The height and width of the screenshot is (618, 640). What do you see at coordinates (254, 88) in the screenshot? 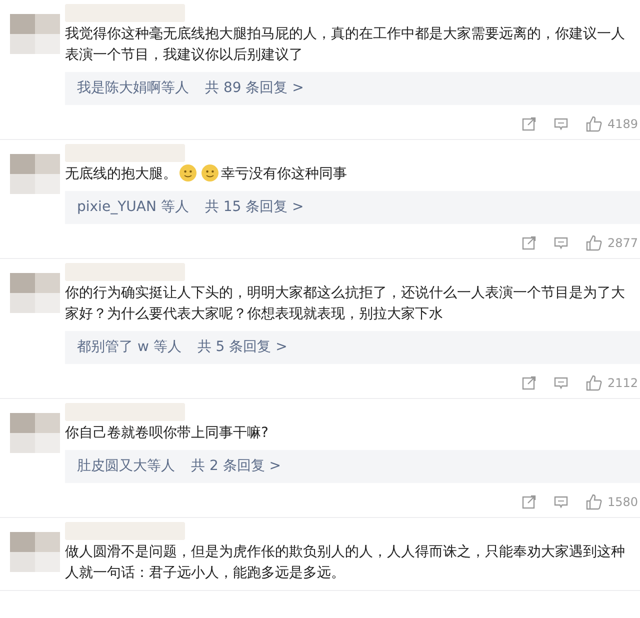
I see `reply-count-link: 共 89 条回复 >` at bounding box center [254, 88].